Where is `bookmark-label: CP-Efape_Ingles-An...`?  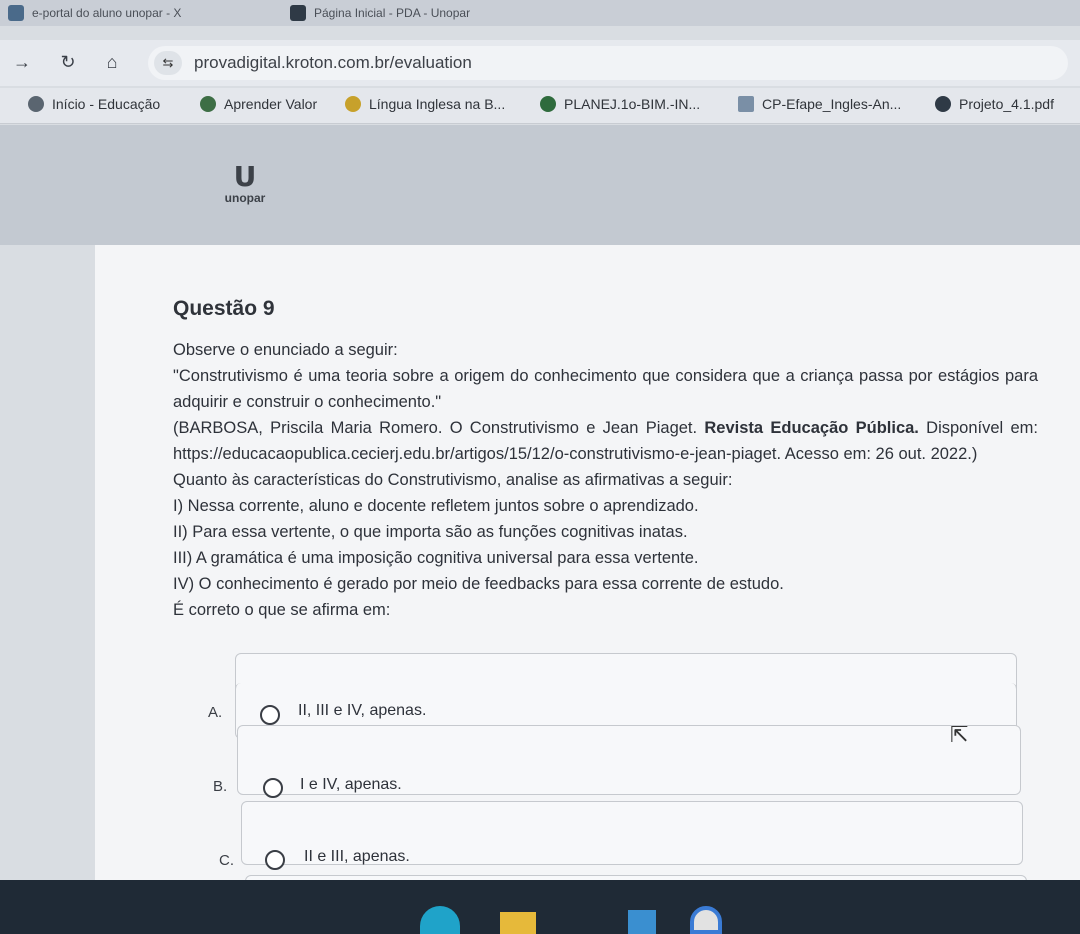
bookmark-label: CP-Efape_Ingles-An... is located at coordinates (832, 104).